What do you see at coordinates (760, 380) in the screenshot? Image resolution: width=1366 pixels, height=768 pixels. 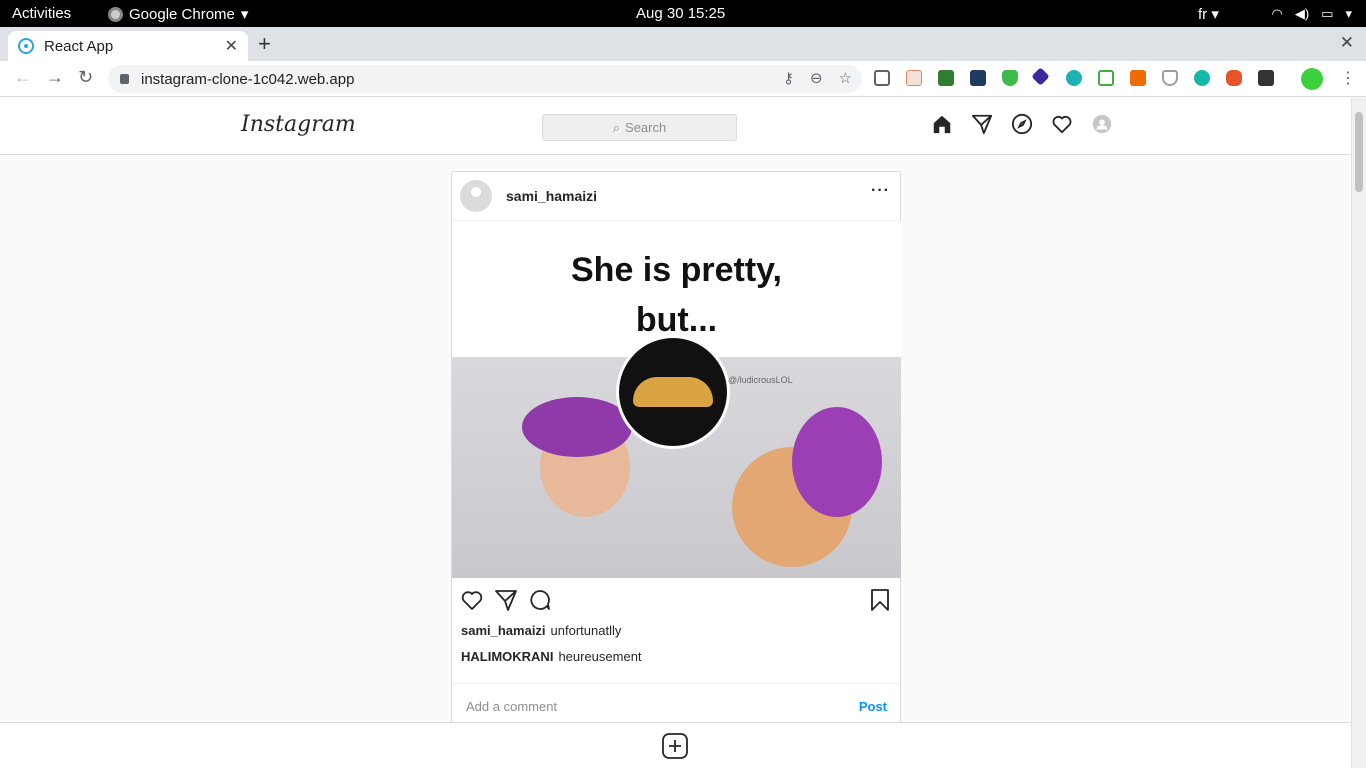 I see `image-credit: @/ludicrousLOL` at bounding box center [760, 380].